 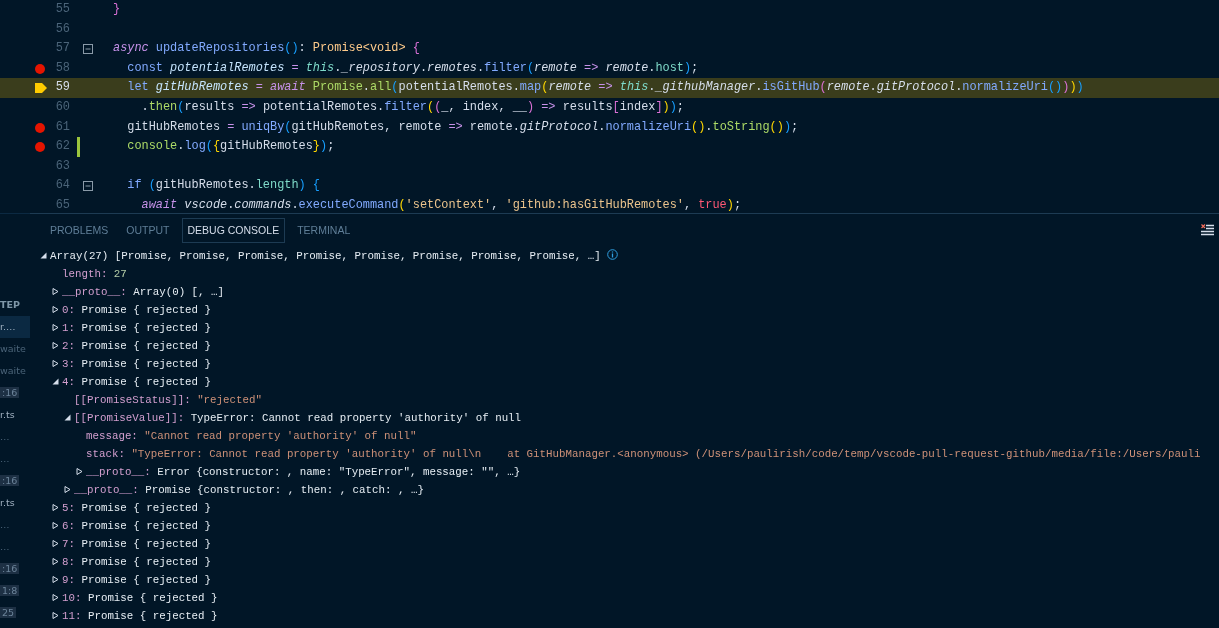 What do you see at coordinates (325, 256) in the screenshot?
I see `property-value: Array(27) [Promise, Promise, Promise, Promise, Promise, Promise, Promise, Promise, …]` at bounding box center [325, 256].